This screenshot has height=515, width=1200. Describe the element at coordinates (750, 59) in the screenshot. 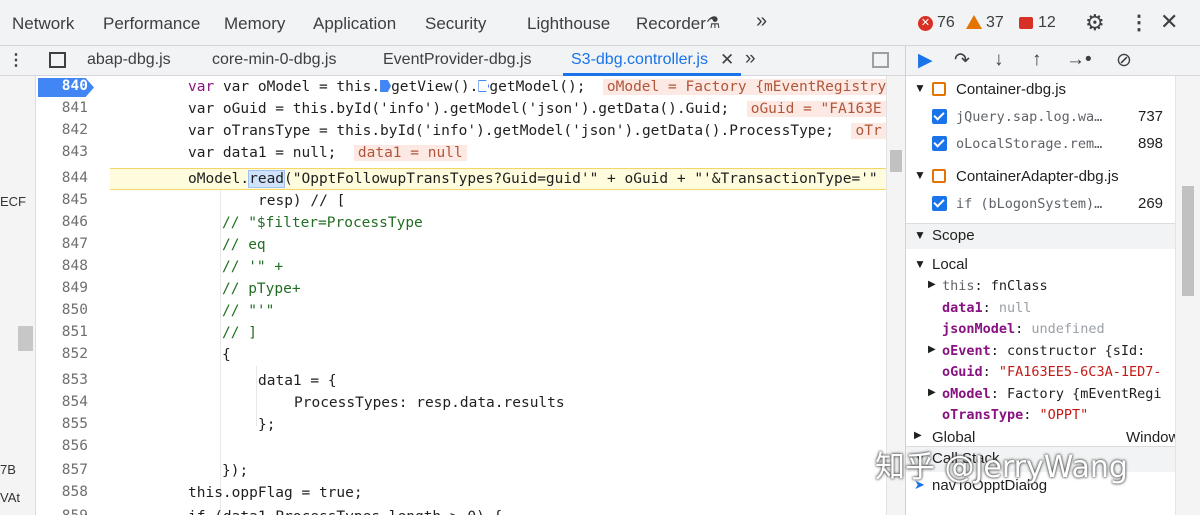

I see `more-files-icon: »` at that location.